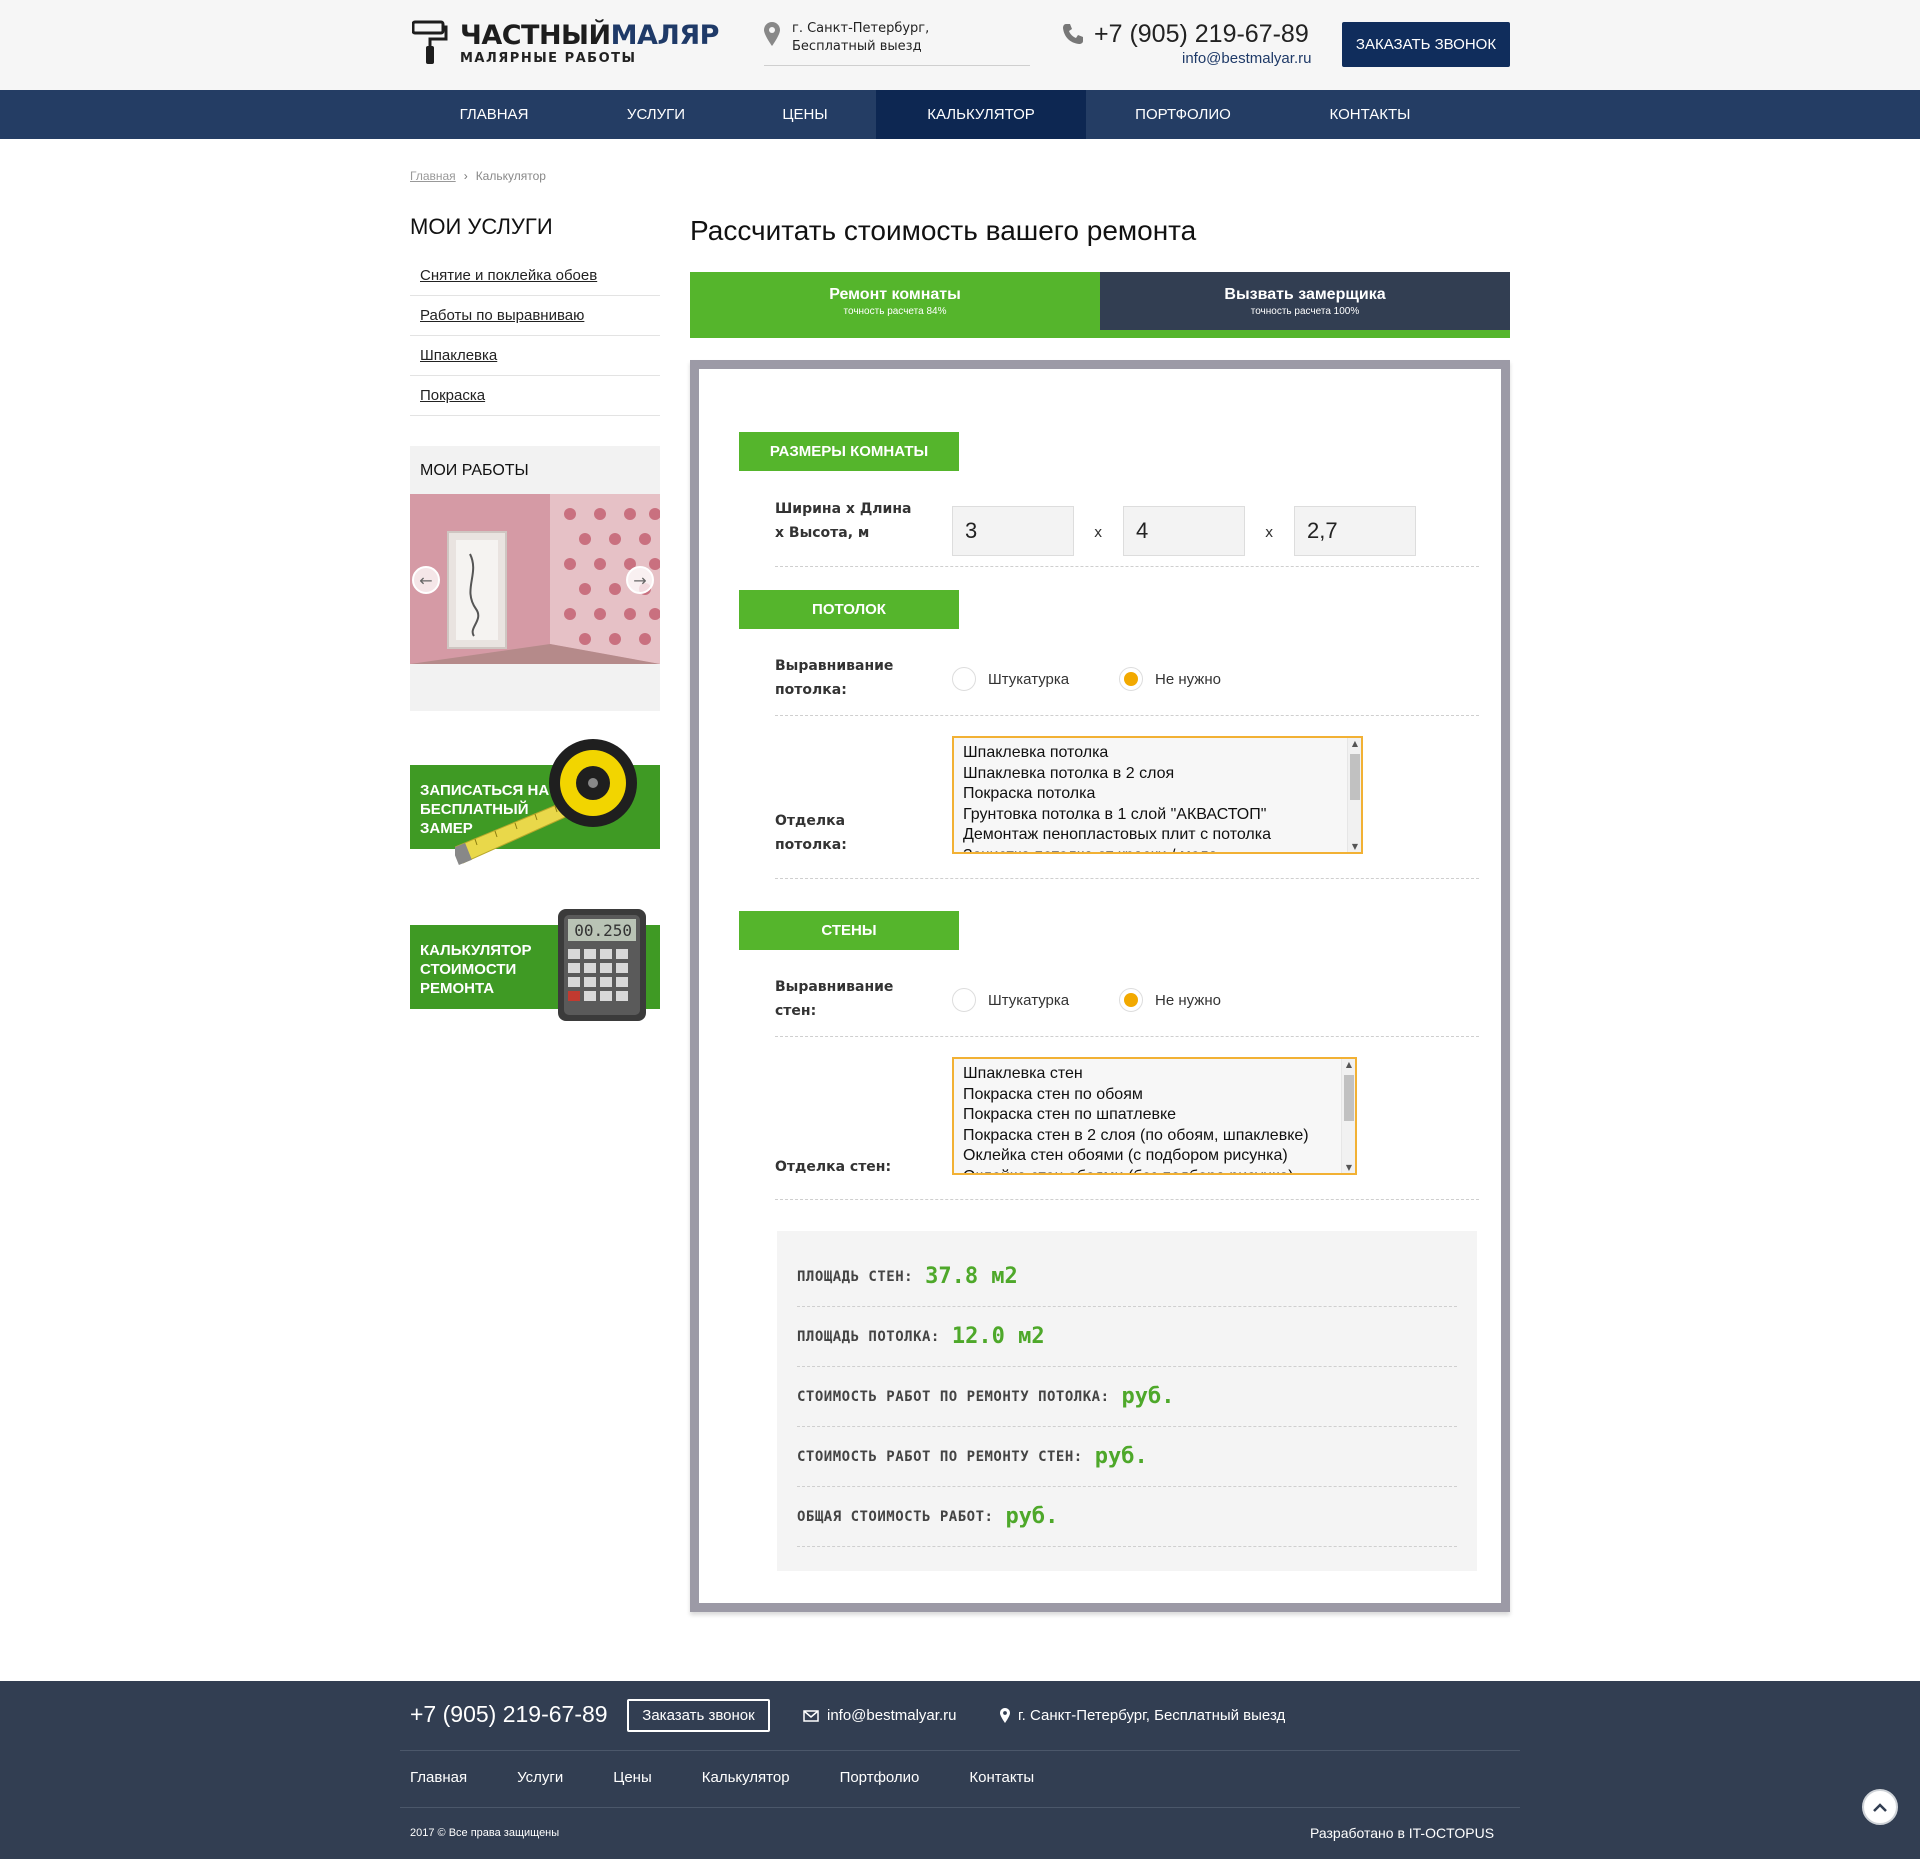 The image size is (1920, 1859). I want to click on header-email: info@bestmalyar.ru, so click(1246, 58).